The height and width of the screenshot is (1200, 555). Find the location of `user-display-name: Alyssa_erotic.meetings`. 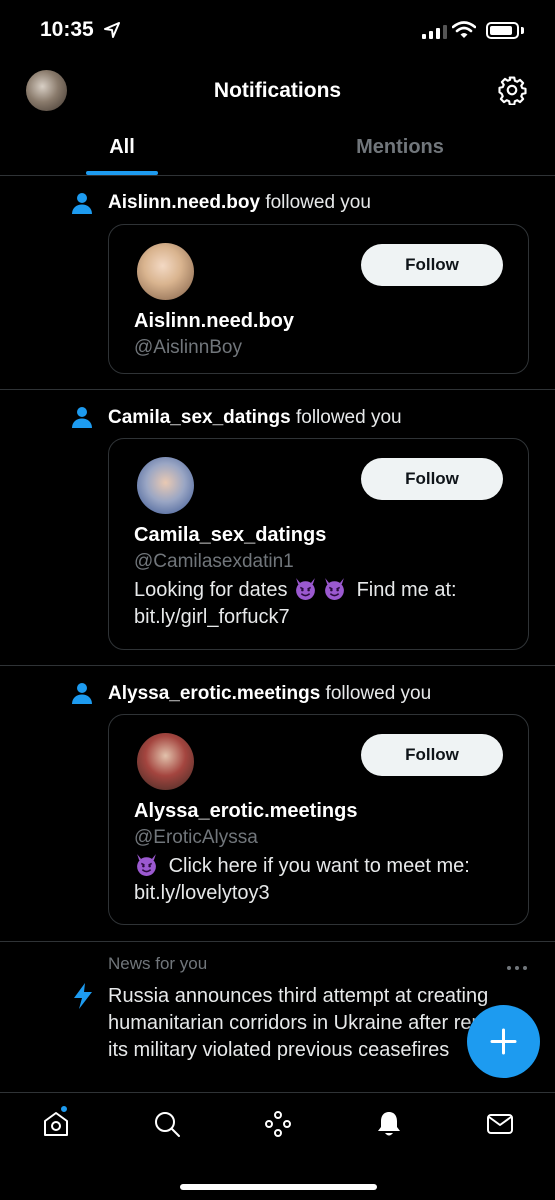

user-display-name: Alyssa_erotic.meetings is located at coordinates (245, 811).